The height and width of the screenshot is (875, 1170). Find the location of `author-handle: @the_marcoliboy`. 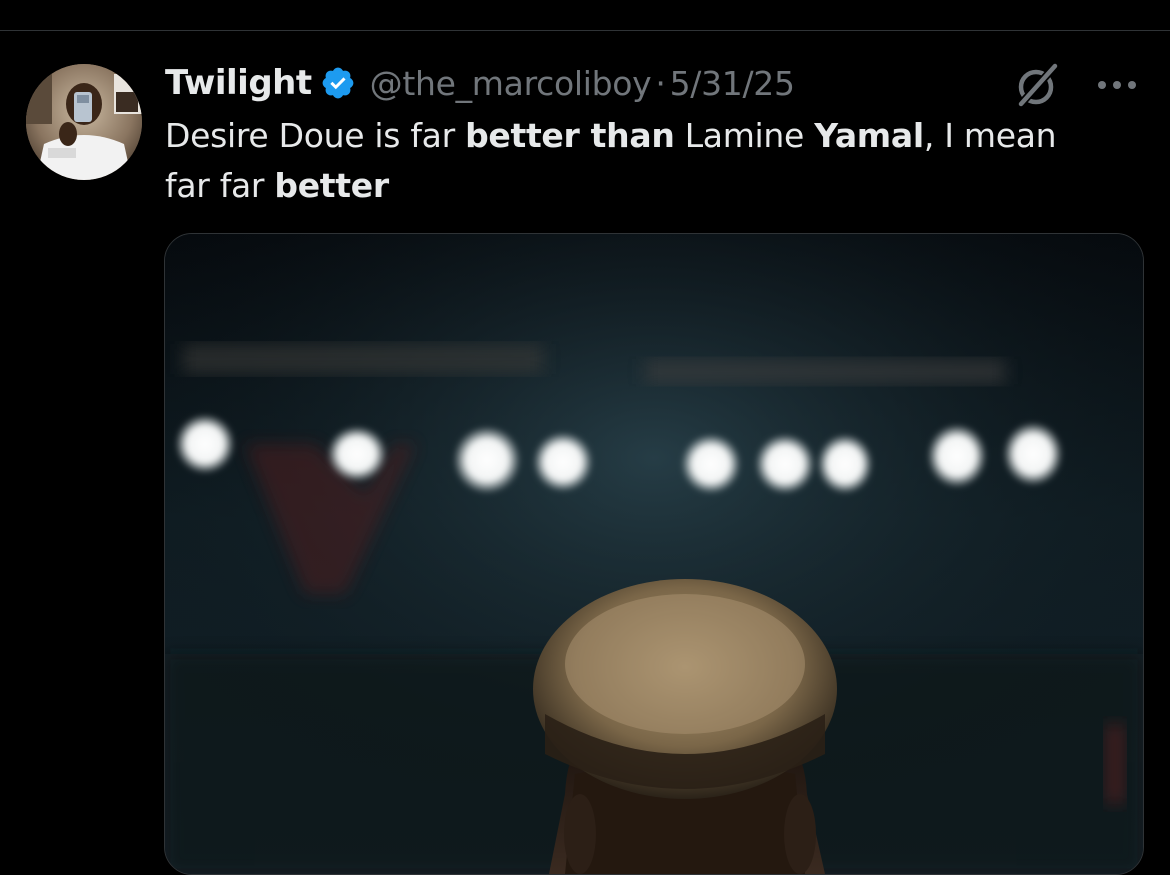

author-handle: @the_marcoliboy is located at coordinates (511, 83).